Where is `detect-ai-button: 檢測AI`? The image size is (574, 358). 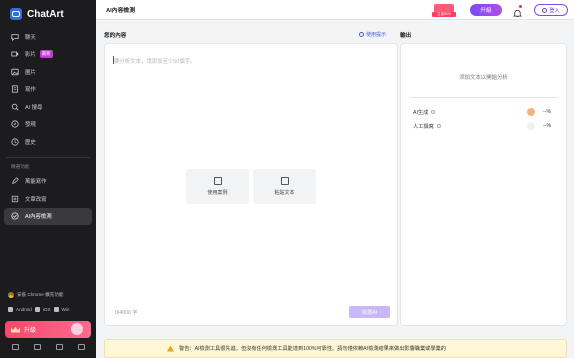
detect-ai-button: 檢測AI is located at coordinates (369, 312).